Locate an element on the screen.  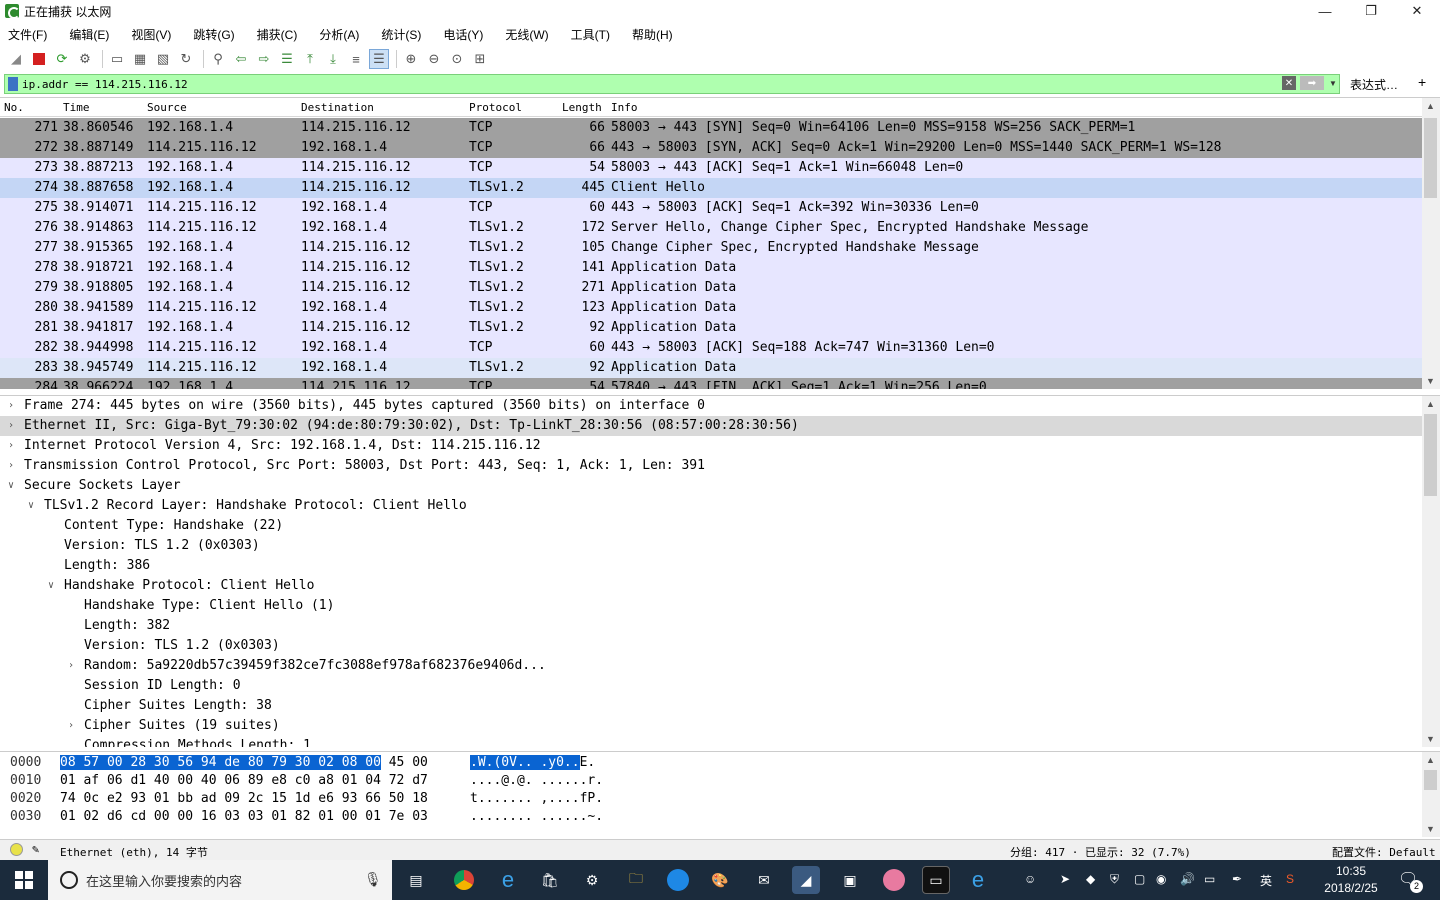
detail-tree-item: Content Type: Handshake (22) is located at coordinates (711, 526).